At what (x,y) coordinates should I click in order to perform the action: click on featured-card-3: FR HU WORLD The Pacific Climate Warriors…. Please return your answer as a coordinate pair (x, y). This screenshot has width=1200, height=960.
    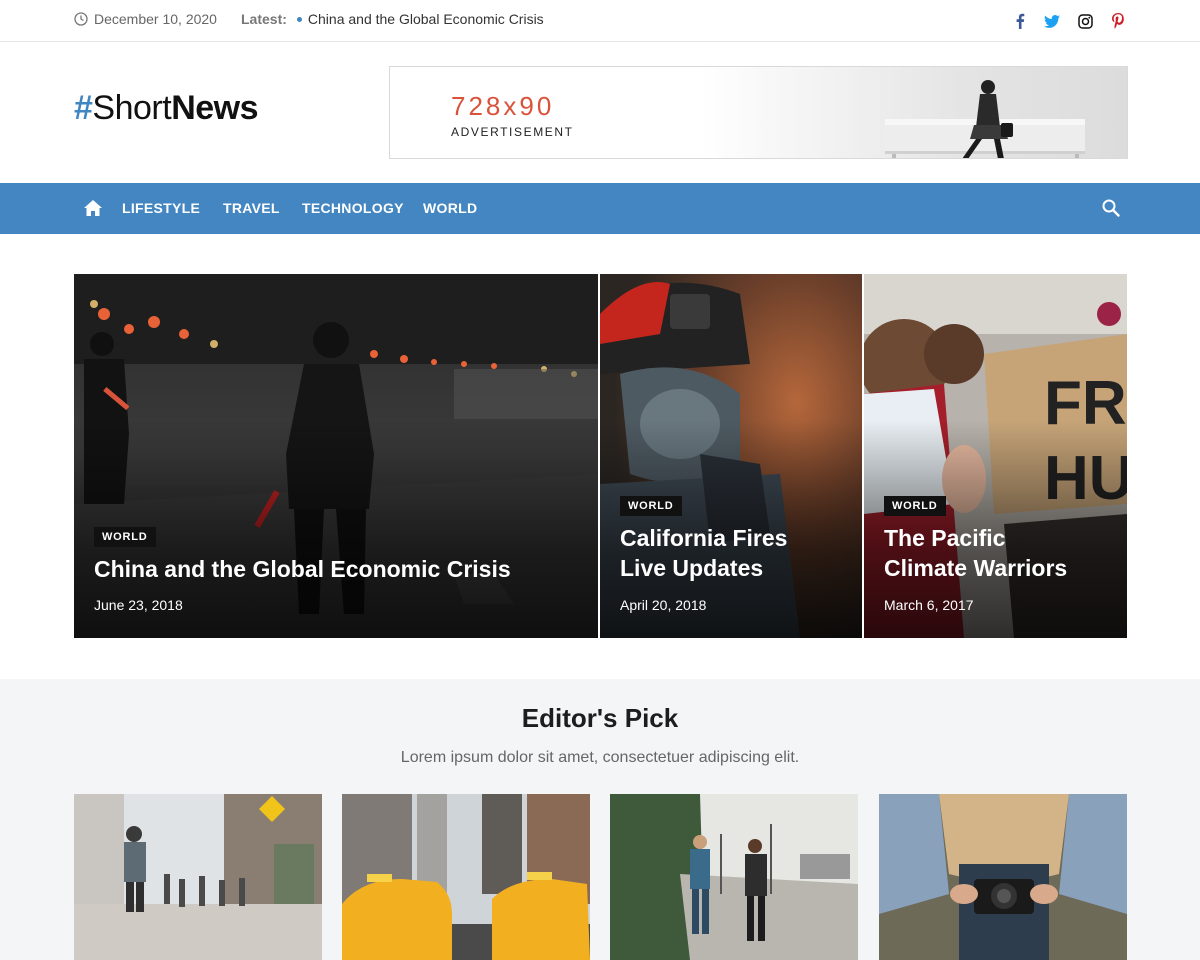
    Looking at the image, I should click on (995, 456).